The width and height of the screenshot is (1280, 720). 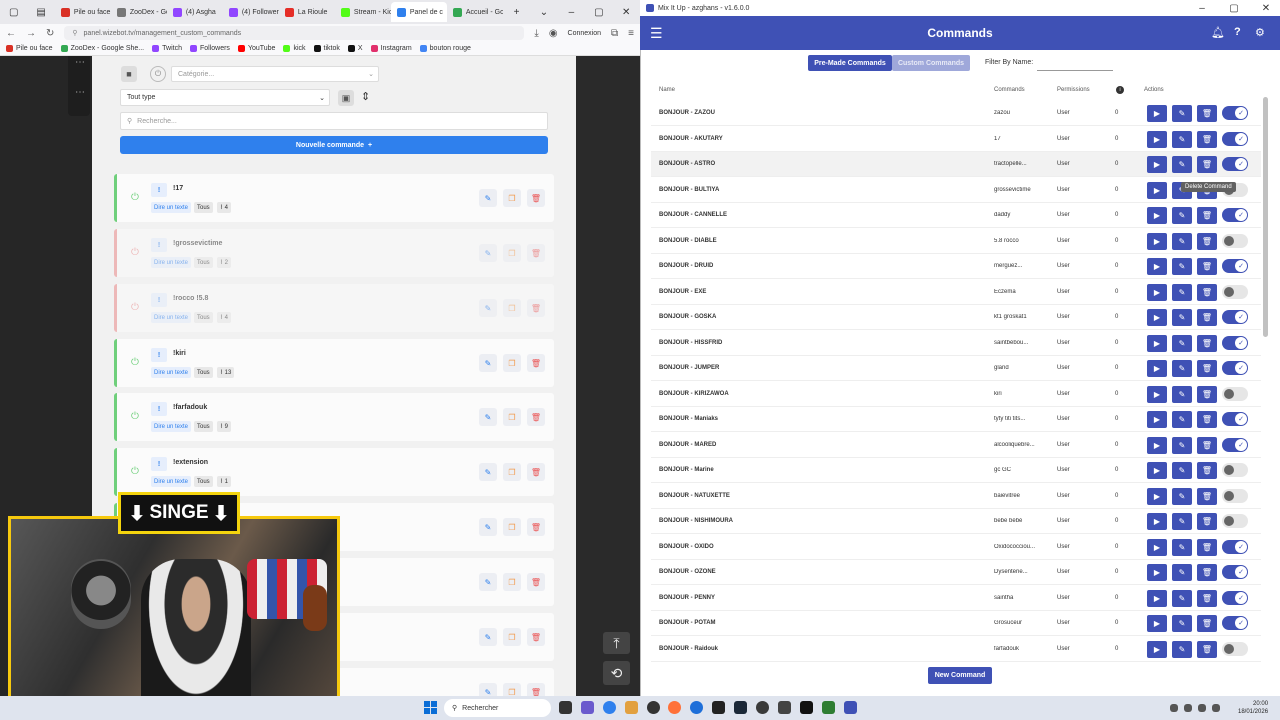 I want to click on more-icon: ⋯, so click(x=80, y=62).